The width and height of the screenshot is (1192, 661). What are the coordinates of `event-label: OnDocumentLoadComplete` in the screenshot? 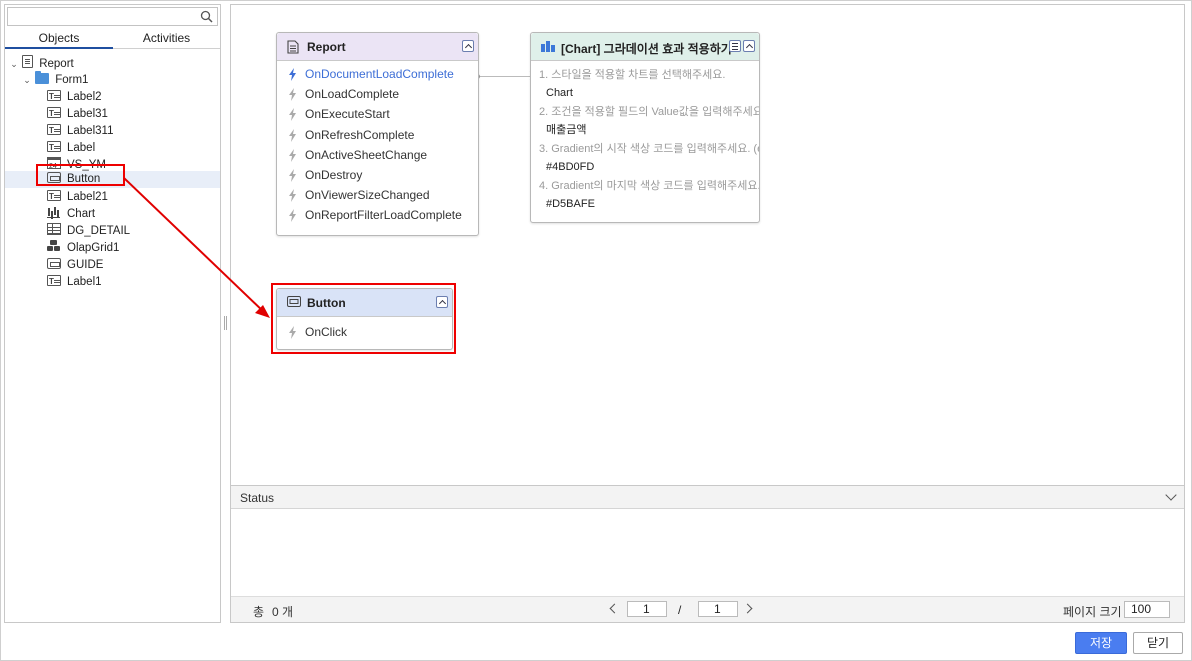 It's located at (379, 74).